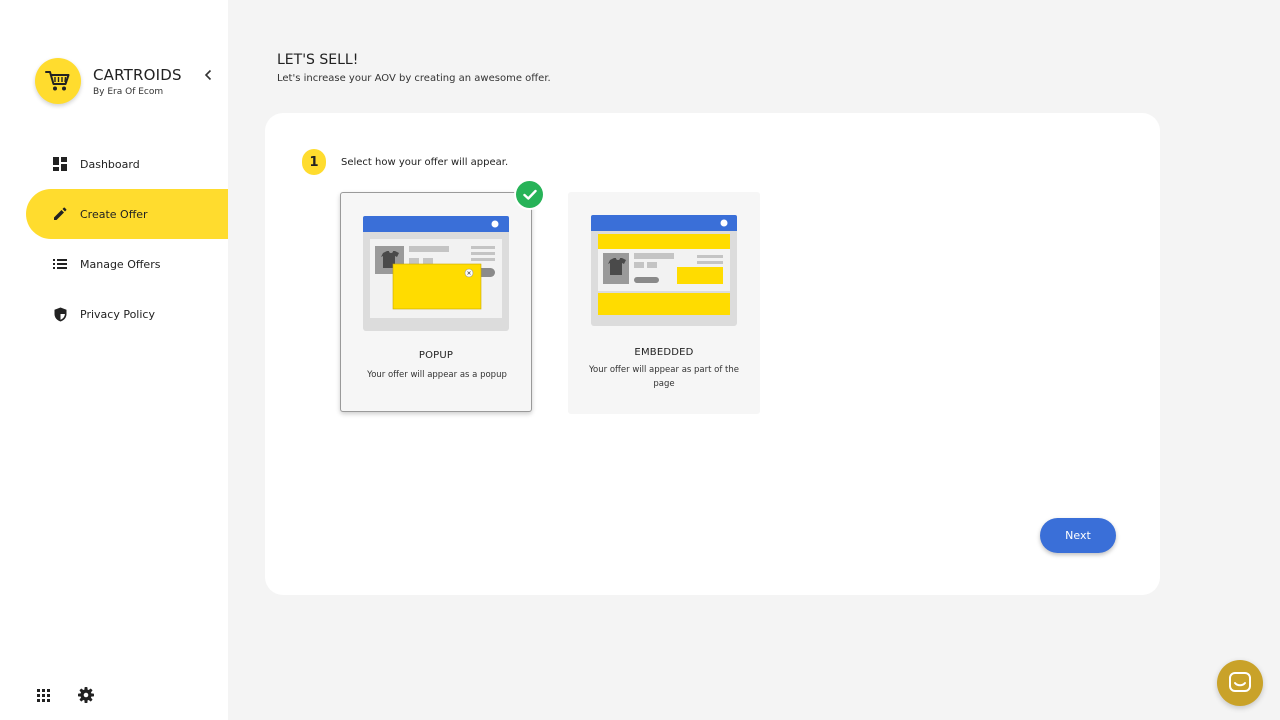 The image size is (1280, 720). Describe the element at coordinates (318, 60) in the screenshot. I see `page-title: LET'S SELL!` at that location.